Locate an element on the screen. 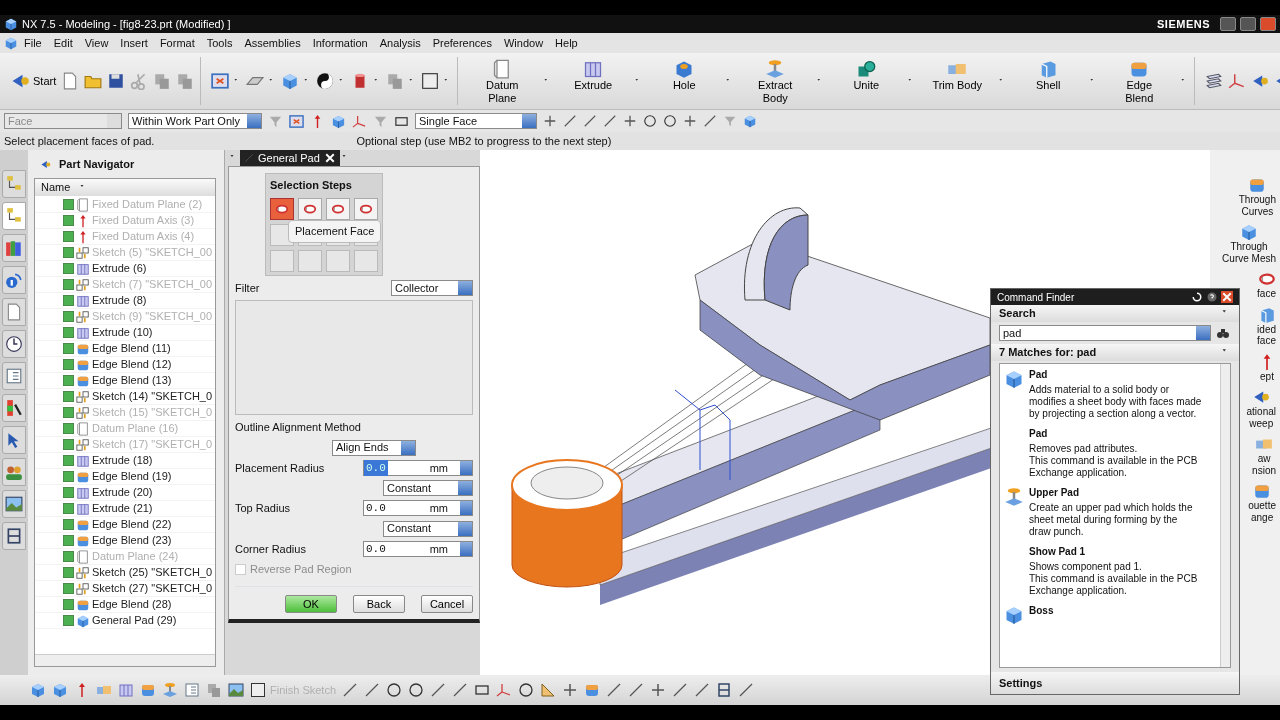 Image resolution: width=1280 pixels, height=720 pixels. corner-icon is located at coordinates (658, 690).